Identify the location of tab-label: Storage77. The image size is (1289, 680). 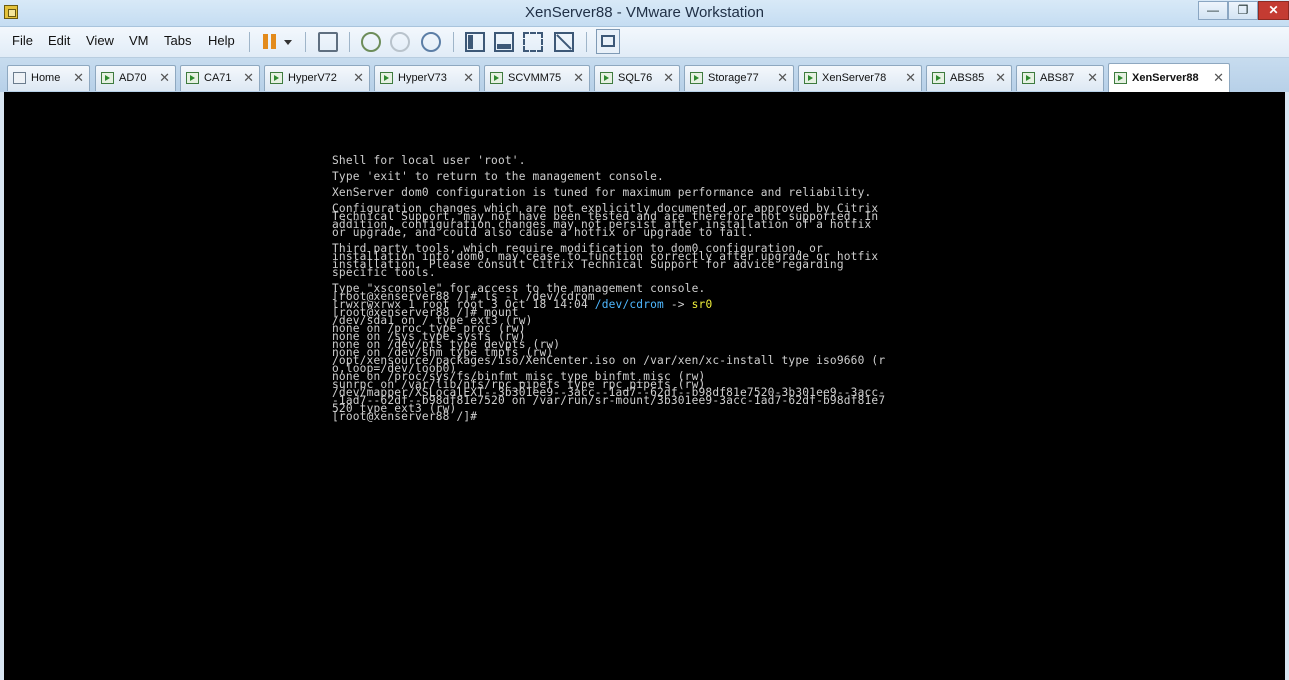
(733, 78).